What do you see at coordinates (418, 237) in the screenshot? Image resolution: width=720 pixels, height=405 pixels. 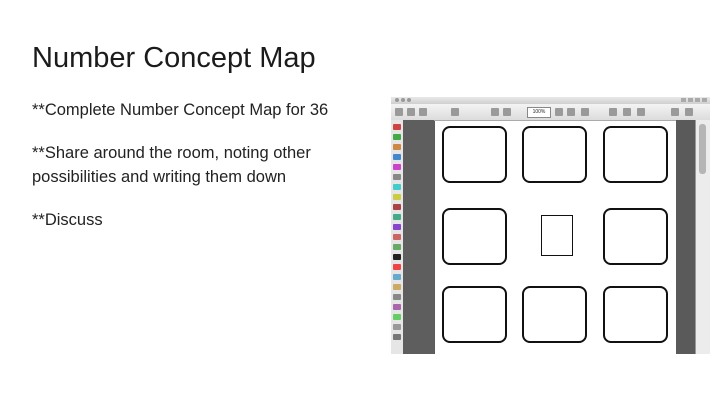 I see `canvas-margin` at bounding box center [418, 237].